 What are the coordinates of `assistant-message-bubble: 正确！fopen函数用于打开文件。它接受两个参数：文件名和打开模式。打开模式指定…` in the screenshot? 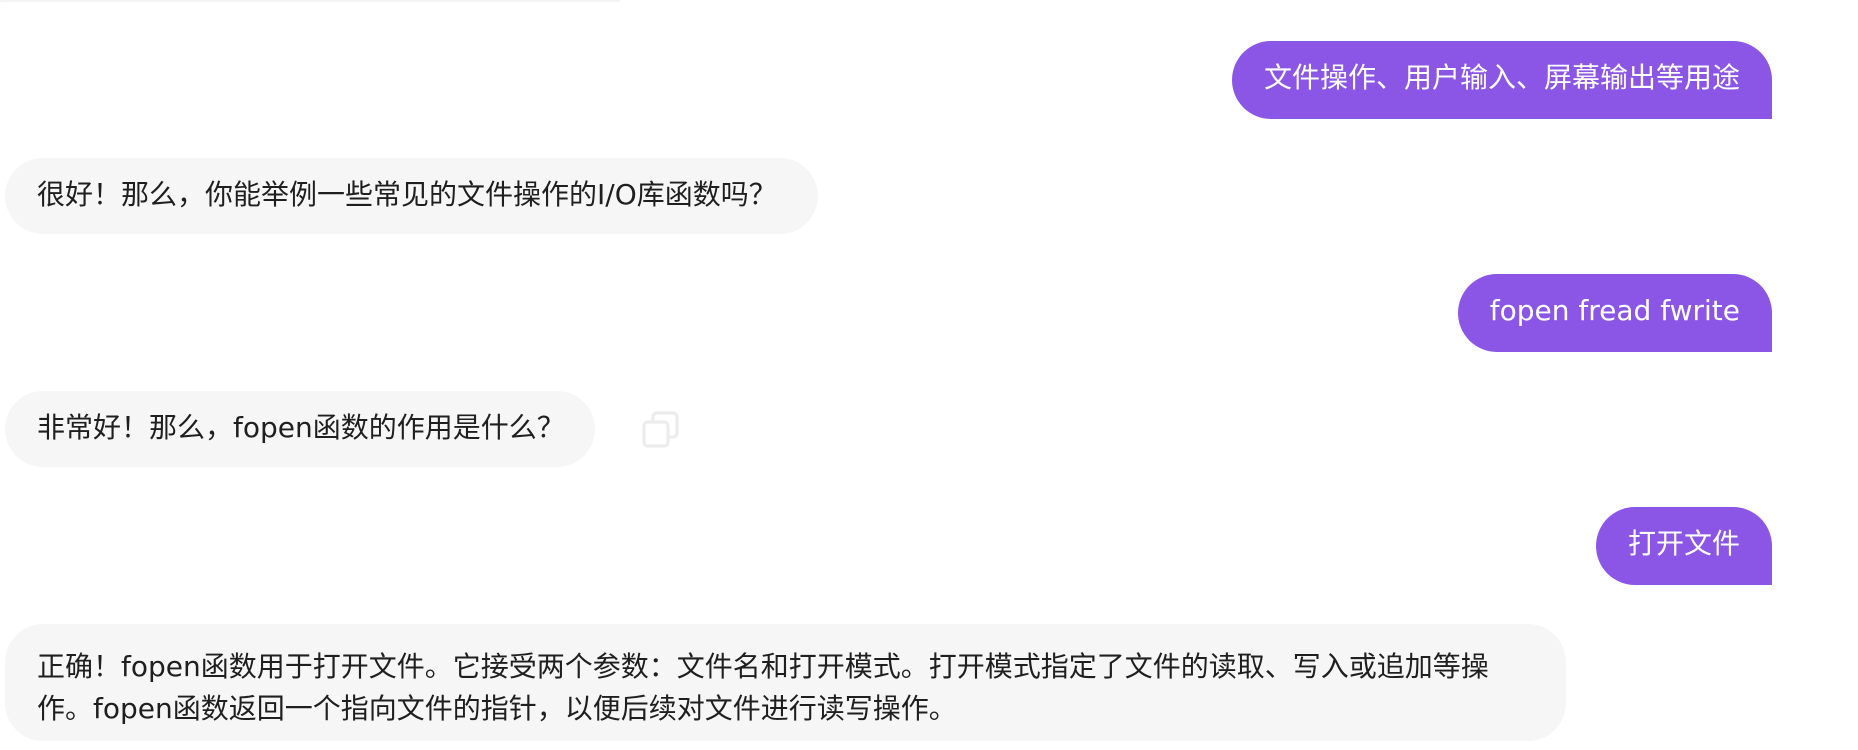 It's located at (785, 682).